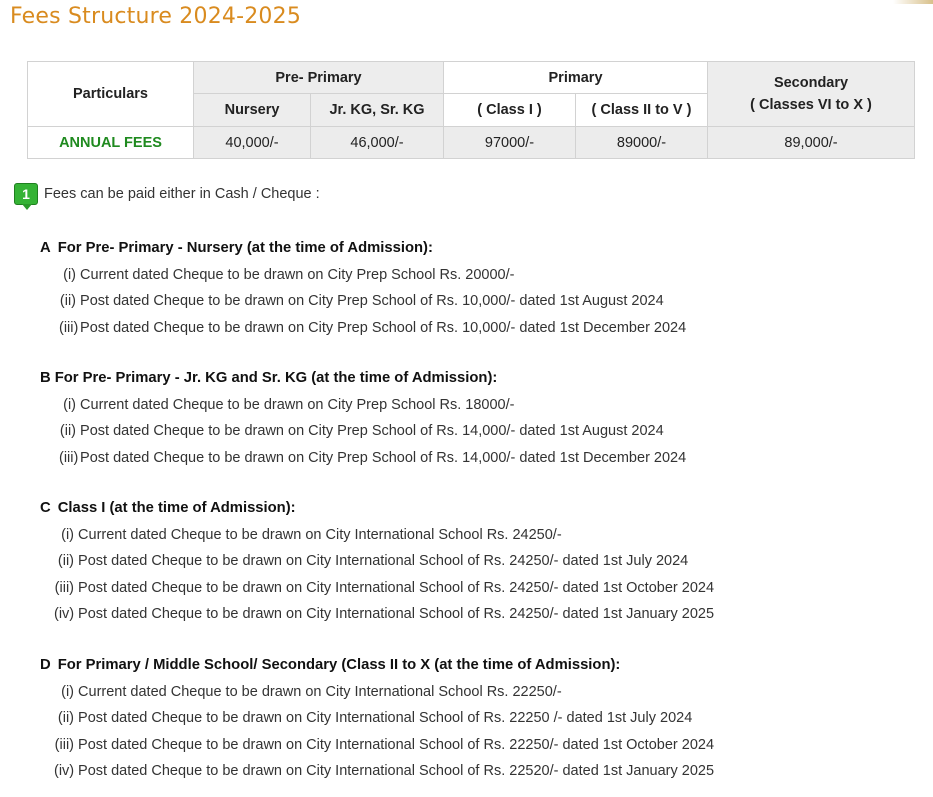 The image size is (933, 797). I want to click on secondary-header: Secondary ( Classes VI to X ), so click(811, 94).